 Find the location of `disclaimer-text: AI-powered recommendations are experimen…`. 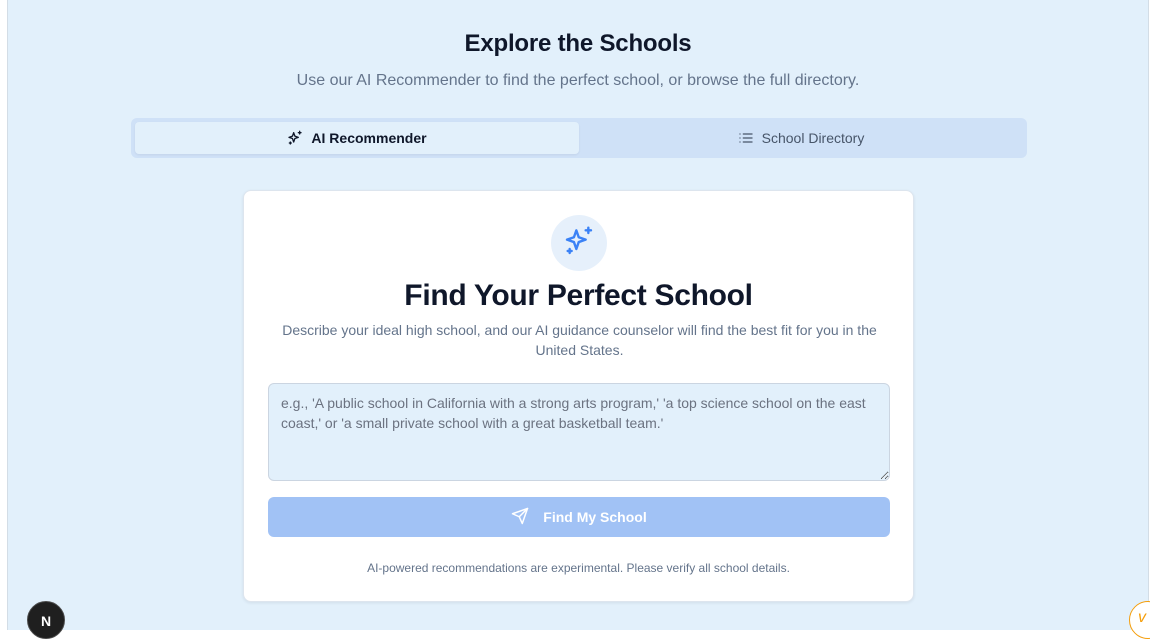

disclaimer-text: AI-powered recommendations are experimen… is located at coordinates (578, 568).